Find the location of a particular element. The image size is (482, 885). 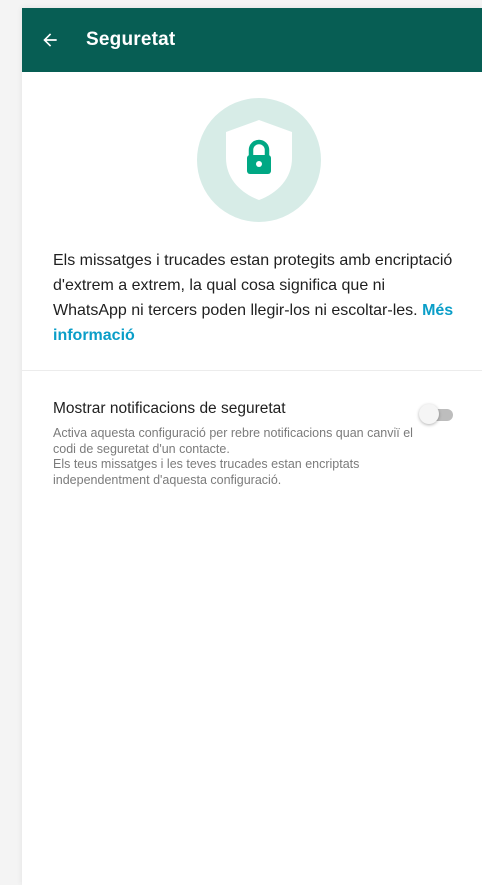

page-title: Seguretat is located at coordinates (131, 39).